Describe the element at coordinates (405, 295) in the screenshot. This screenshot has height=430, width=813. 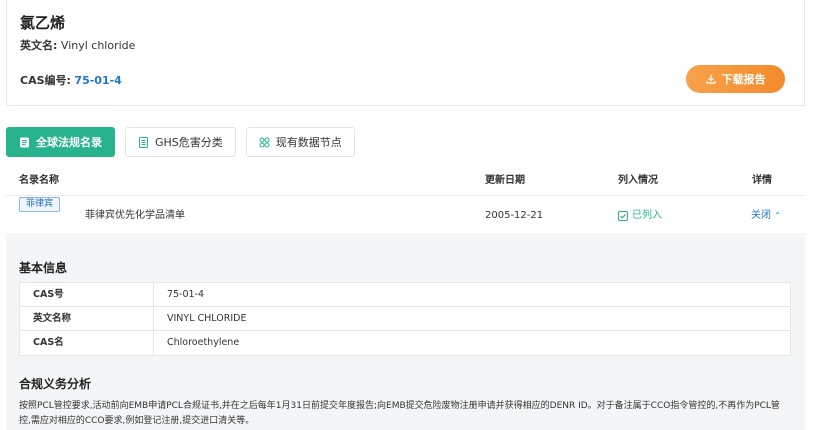
I see `info-row: CAS号 75-01-4` at that location.